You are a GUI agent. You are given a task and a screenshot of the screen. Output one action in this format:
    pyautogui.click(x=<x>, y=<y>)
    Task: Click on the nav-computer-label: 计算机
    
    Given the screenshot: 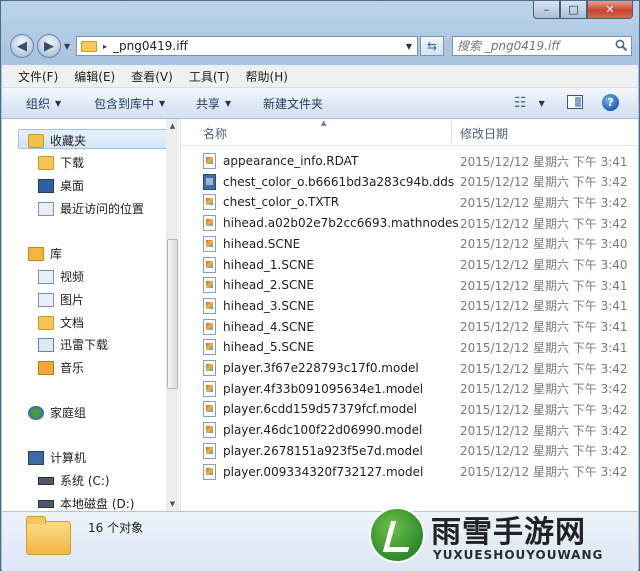 What is the action you would take?
    pyautogui.click(x=68, y=458)
    